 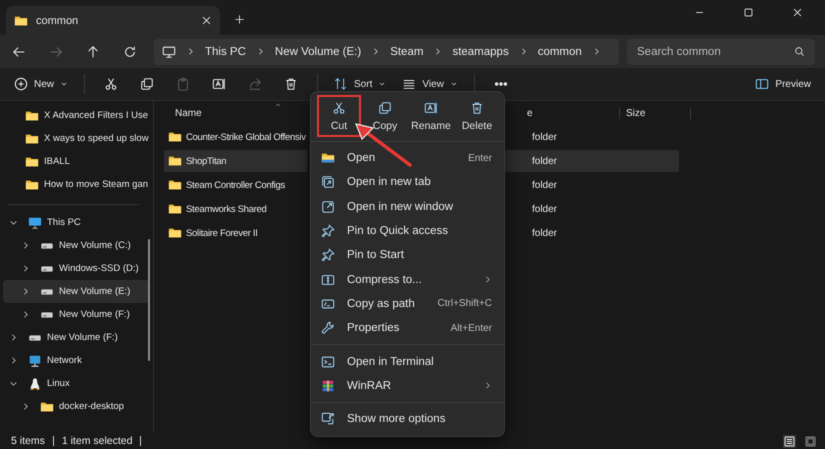 I want to click on file-name: ShopTitan, so click(x=206, y=161).